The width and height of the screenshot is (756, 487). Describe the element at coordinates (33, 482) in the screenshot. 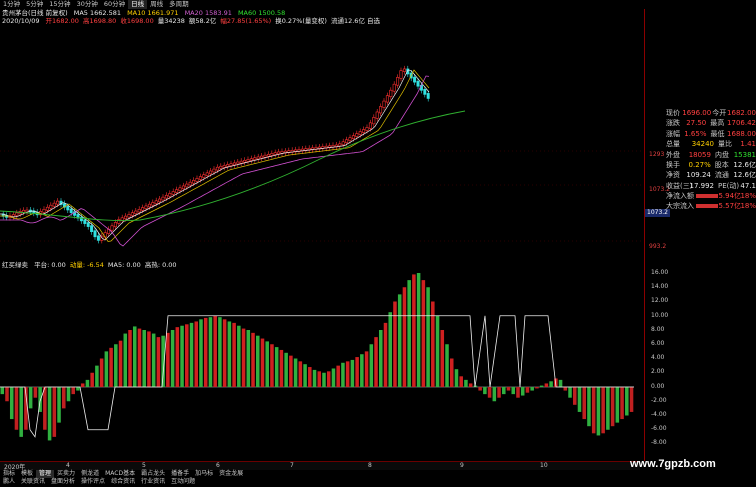

I see `bottom-tab: 关联资讯` at that location.